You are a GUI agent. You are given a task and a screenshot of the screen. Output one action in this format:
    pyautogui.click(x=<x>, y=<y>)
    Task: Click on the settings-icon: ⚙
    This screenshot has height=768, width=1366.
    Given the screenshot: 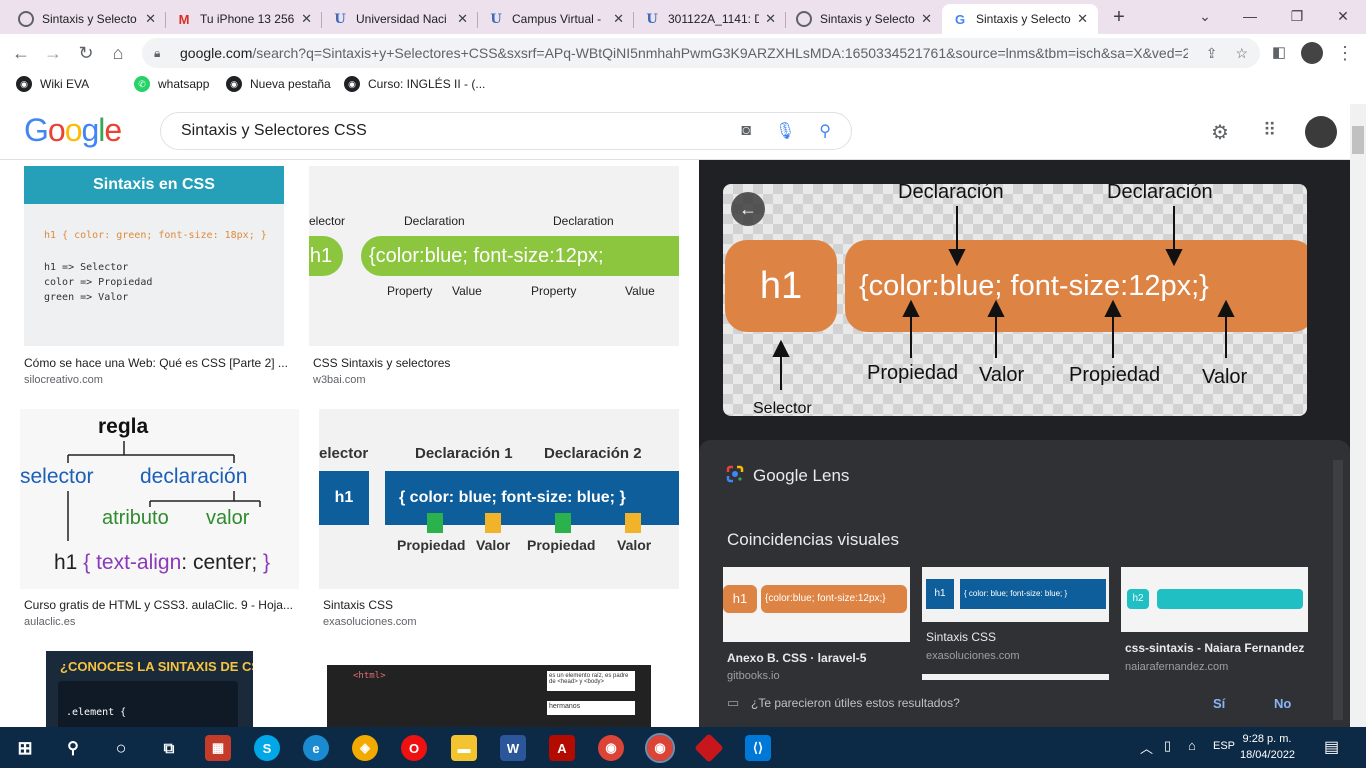 What is the action you would take?
    pyautogui.click(x=1220, y=132)
    